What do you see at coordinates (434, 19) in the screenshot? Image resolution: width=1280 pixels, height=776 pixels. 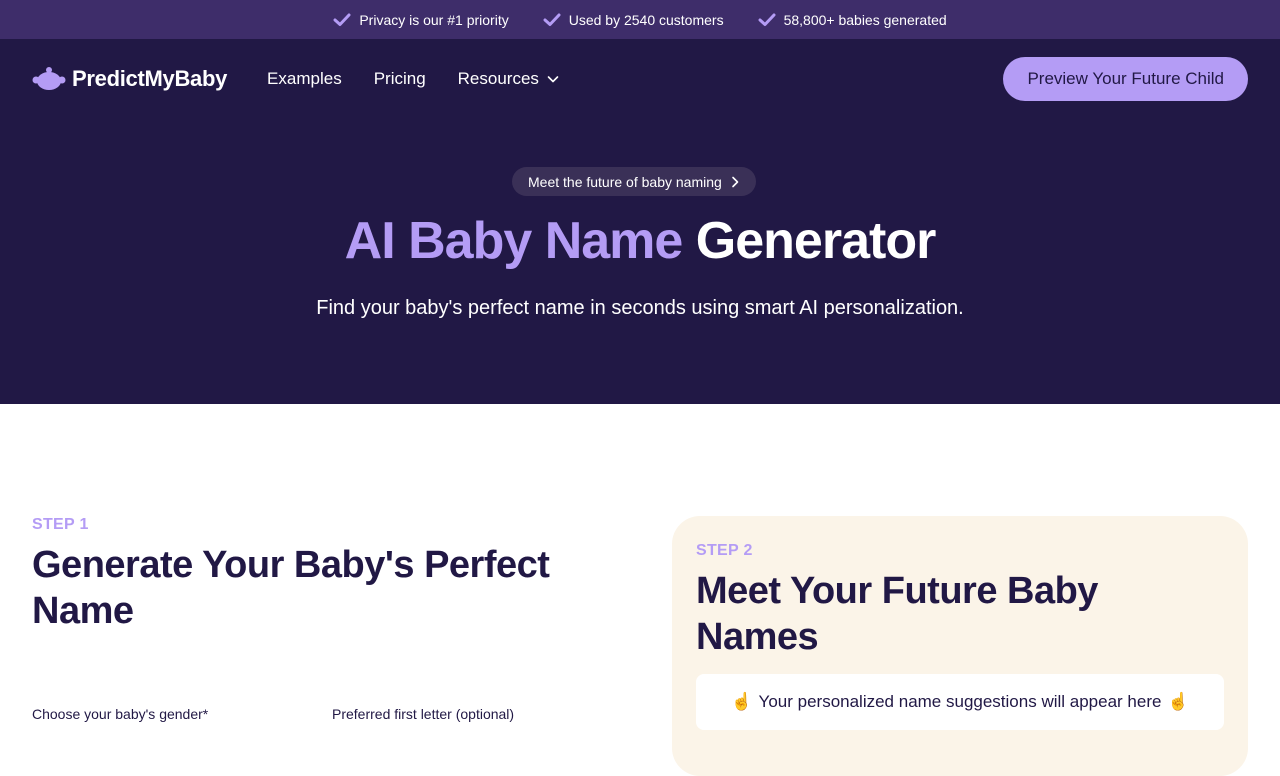 I see `topbar-item-label: Privacy is our #1 priority` at bounding box center [434, 19].